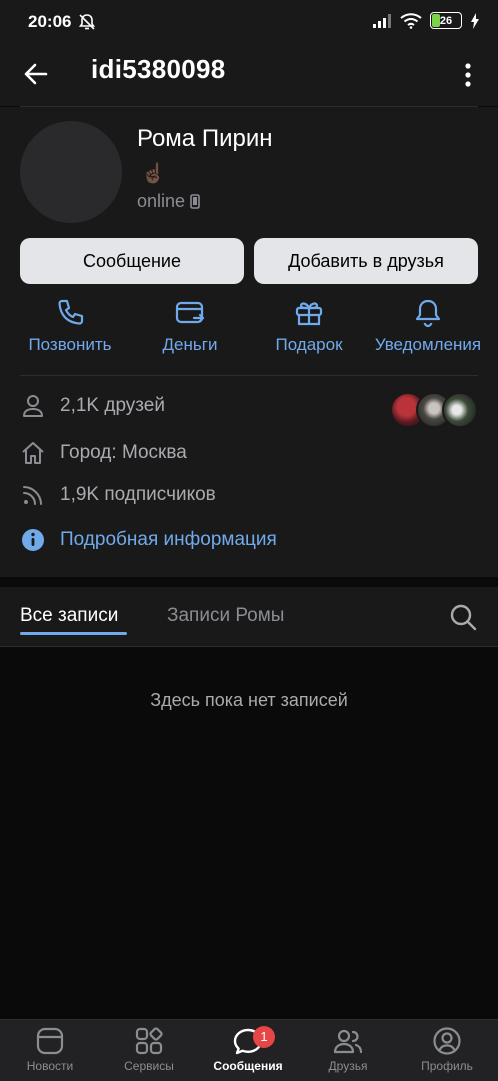  I want to click on gift-label: Подарок, so click(309, 344).